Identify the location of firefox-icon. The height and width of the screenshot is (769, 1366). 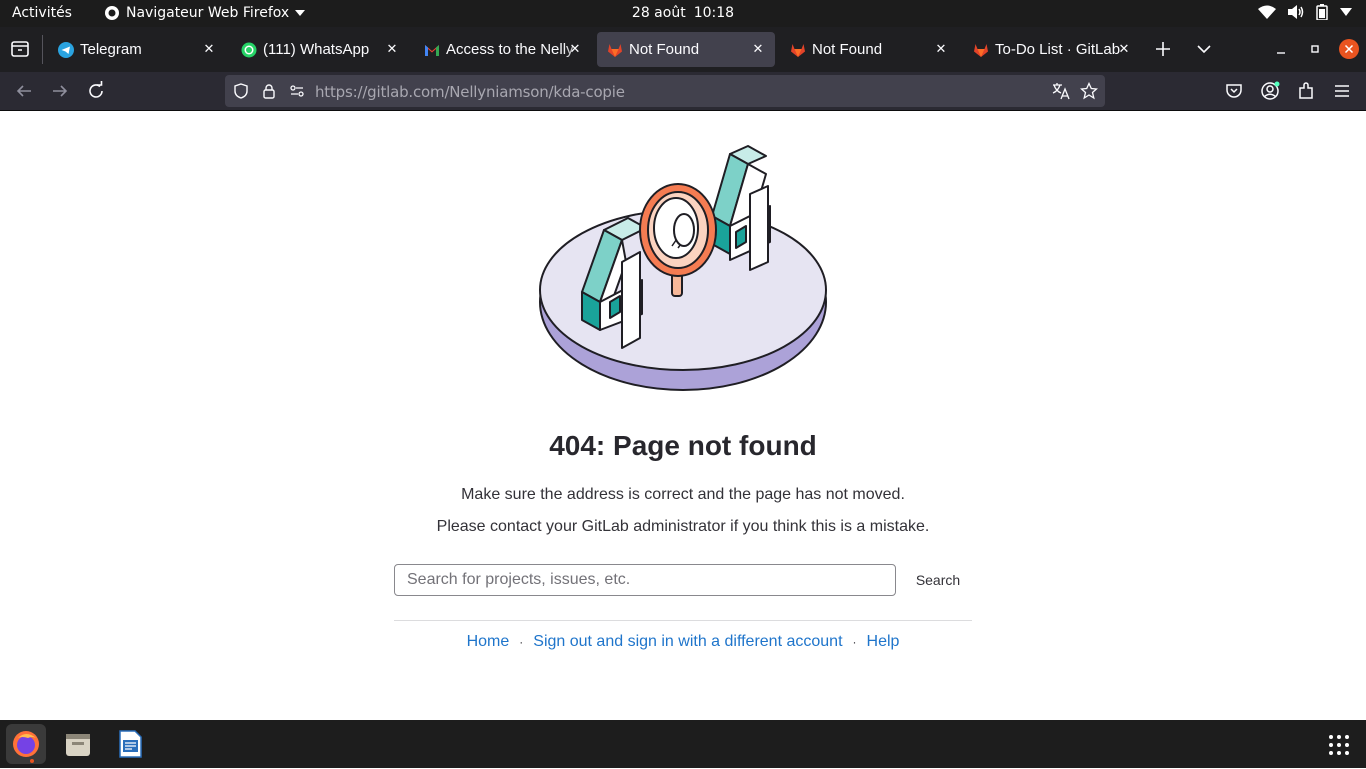
(26, 744).